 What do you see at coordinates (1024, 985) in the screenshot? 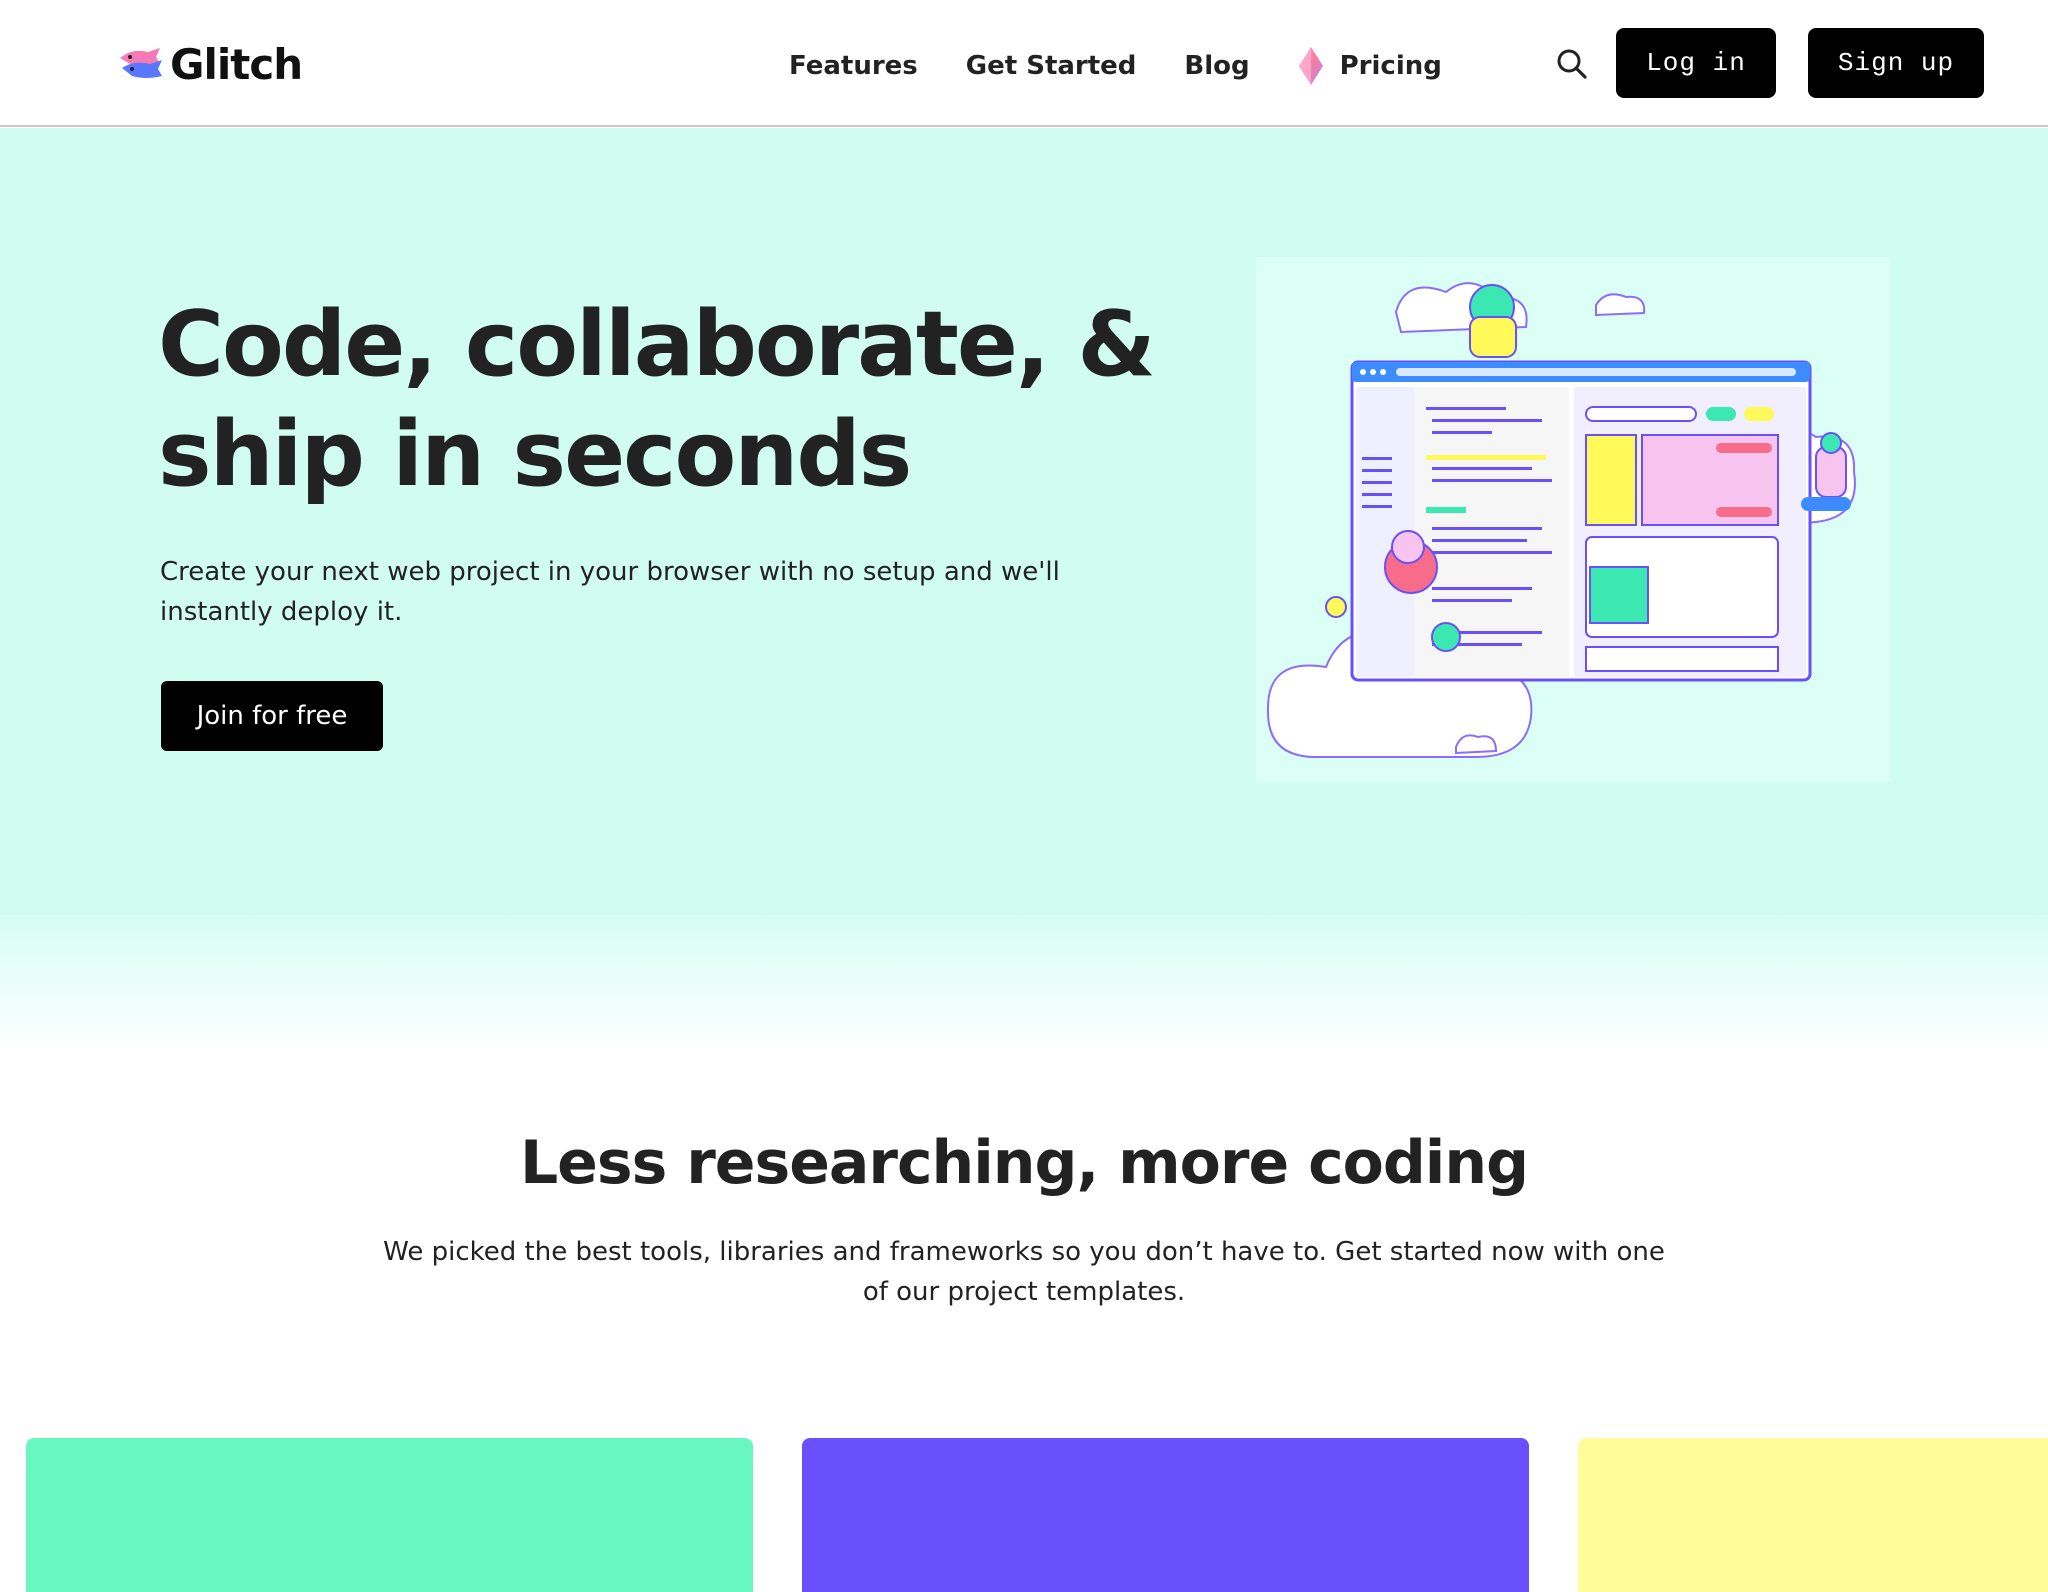
I see `hero-fade` at bounding box center [1024, 985].